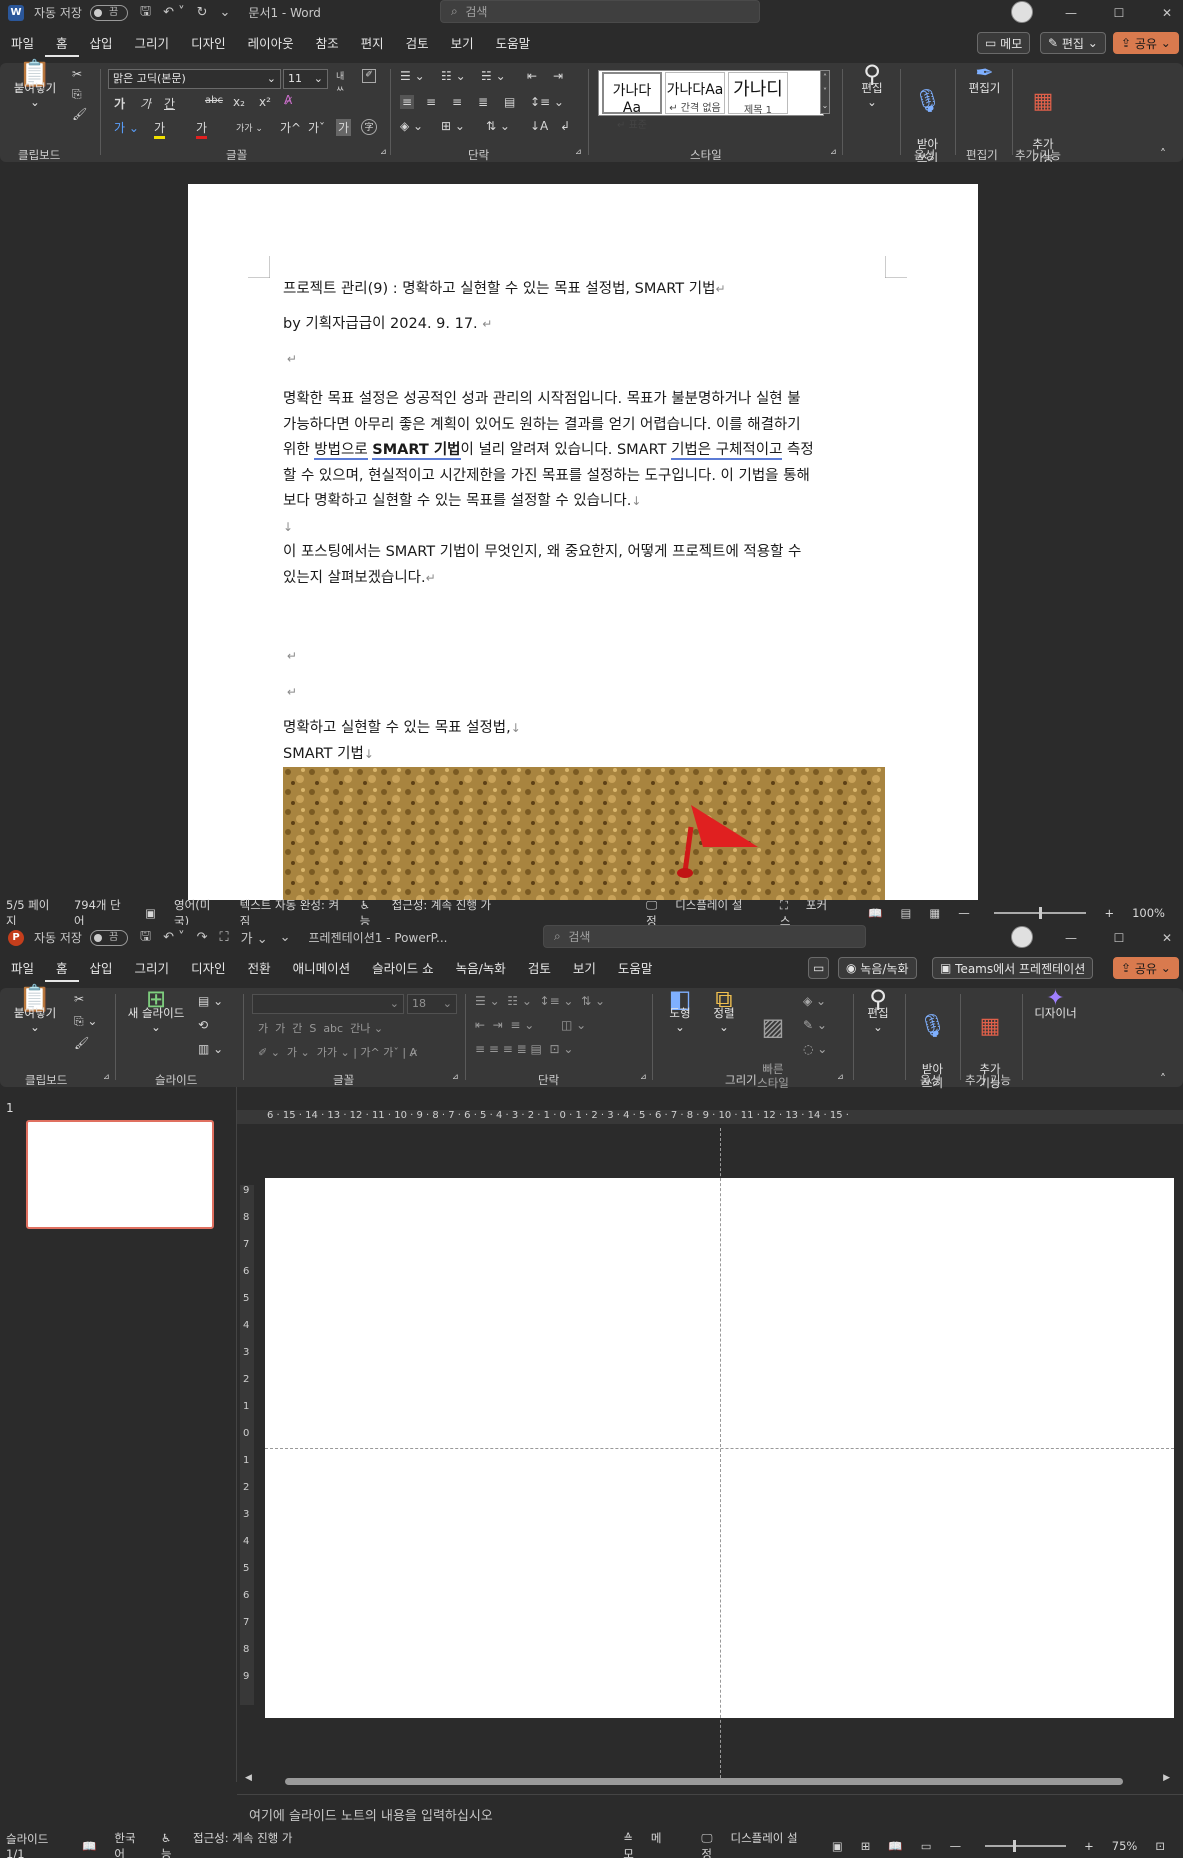  What do you see at coordinates (878, 1010) in the screenshot?
I see `edit-button: ⚲ 편집 ⌄` at bounding box center [878, 1010].